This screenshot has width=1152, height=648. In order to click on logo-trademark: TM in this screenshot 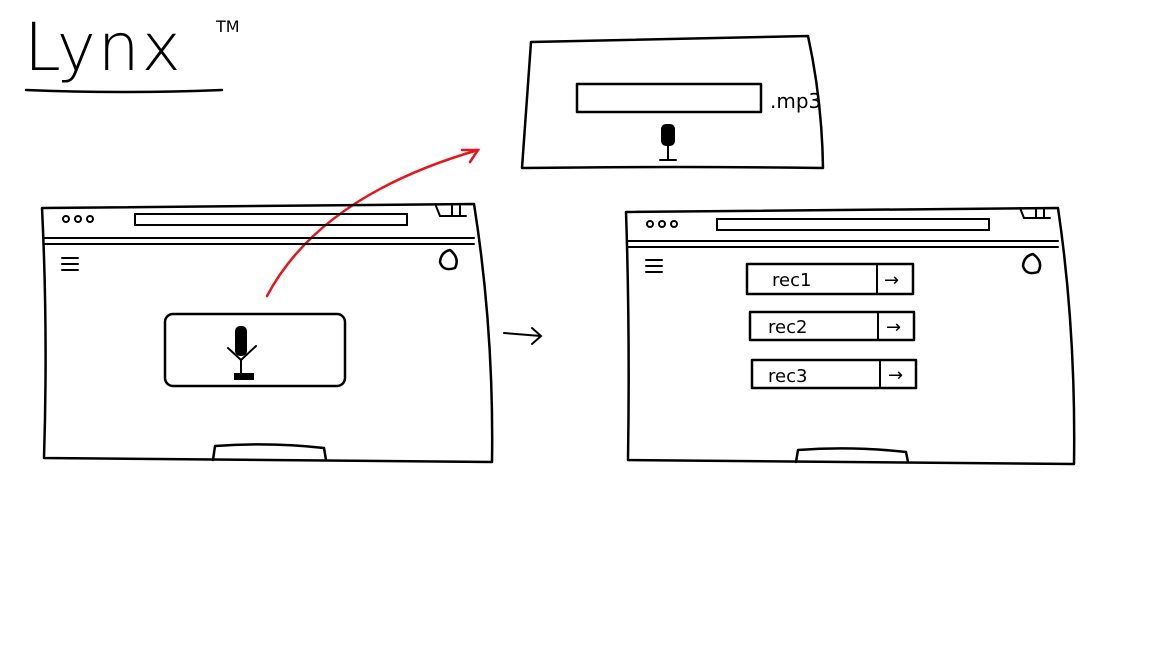, I will do `click(227, 26)`.